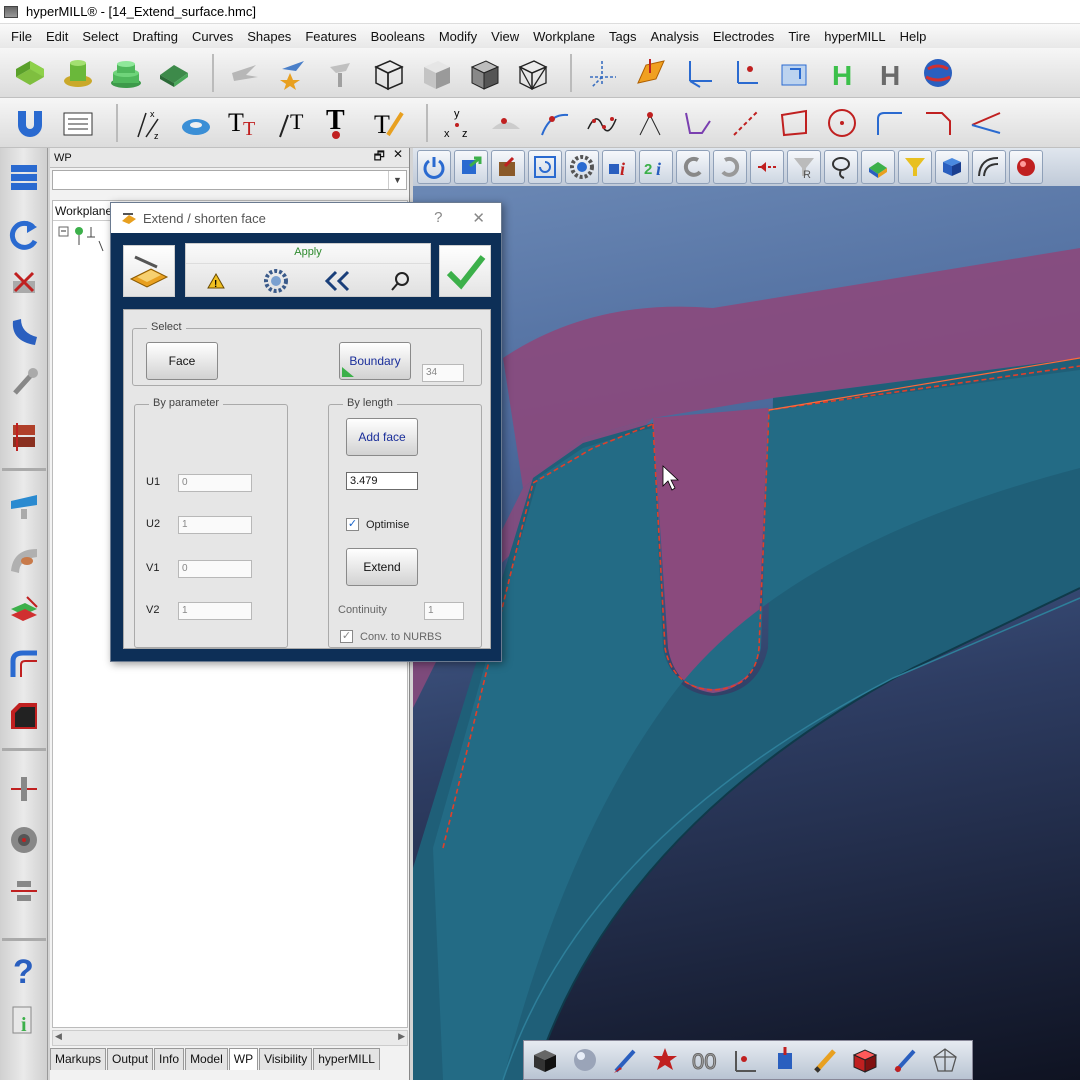  I want to click on menu-help: Help, so click(913, 36).